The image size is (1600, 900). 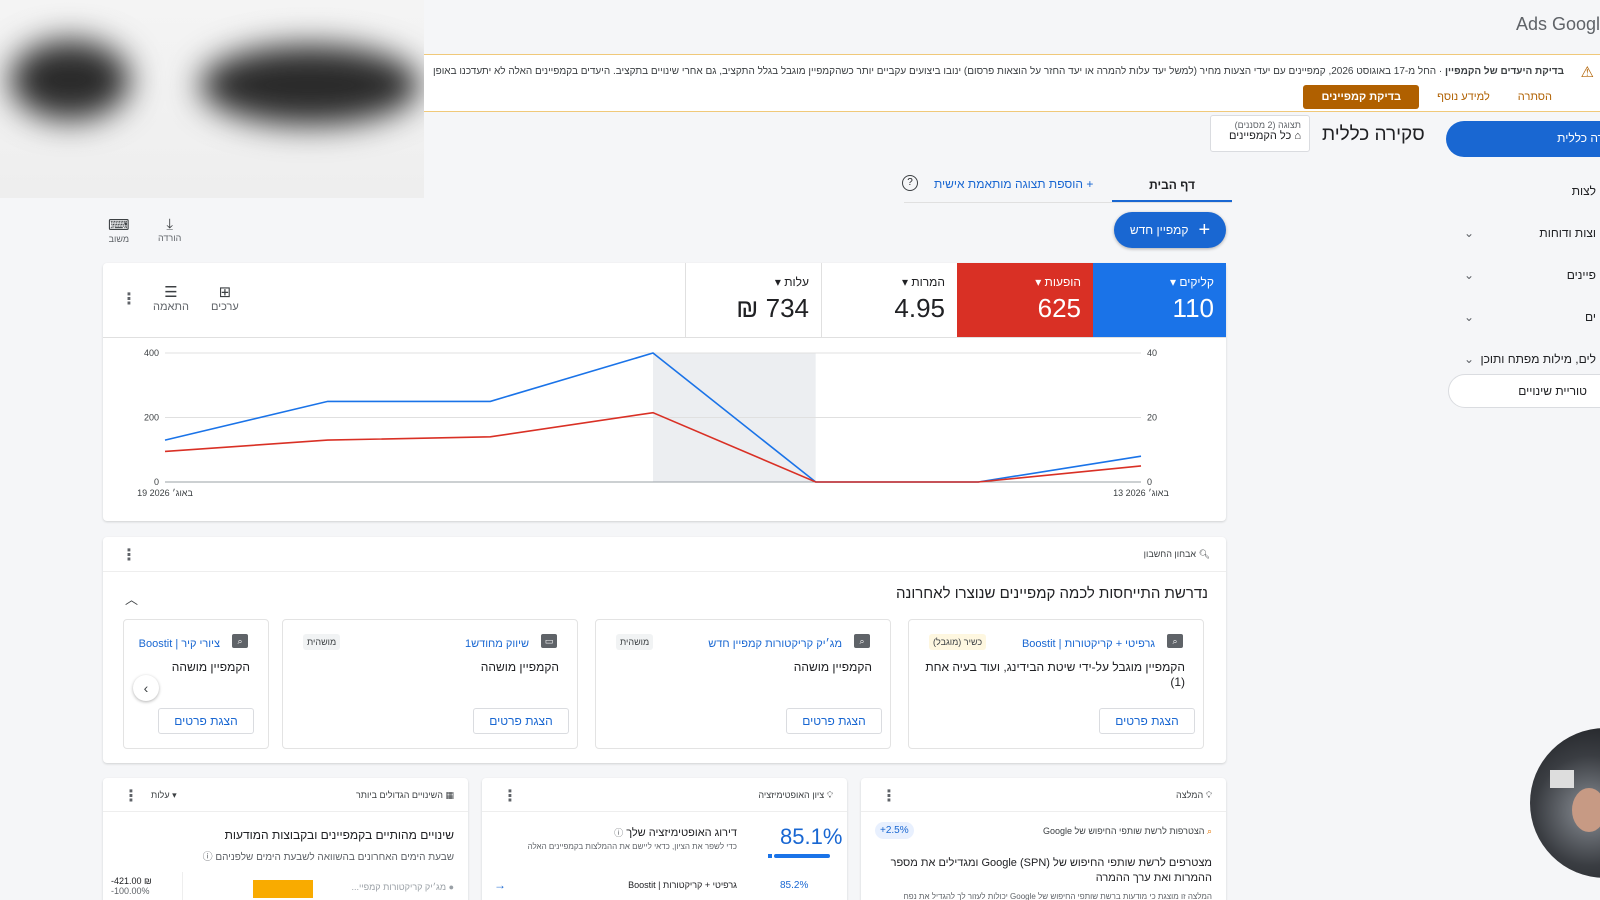 I want to click on diagnostics-header: 🔍︎ אבחון החשבון, so click(x=1176, y=554).